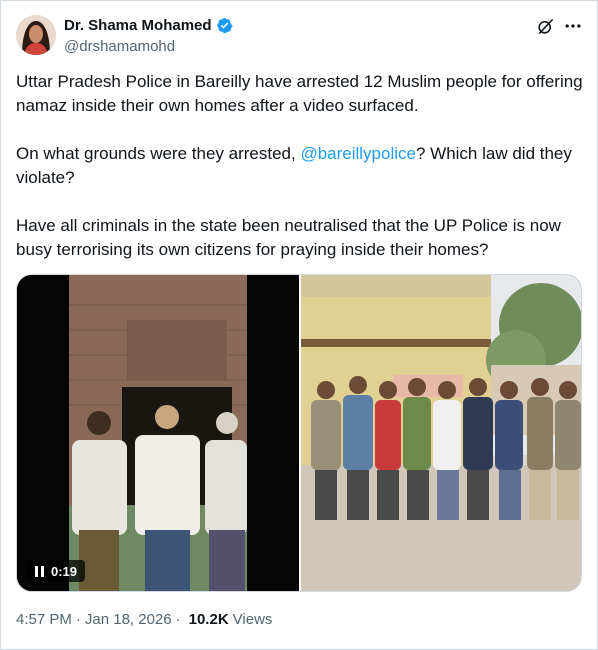 The image size is (598, 650). What do you see at coordinates (573, 26) in the screenshot?
I see `more-options-icon` at bounding box center [573, 26].